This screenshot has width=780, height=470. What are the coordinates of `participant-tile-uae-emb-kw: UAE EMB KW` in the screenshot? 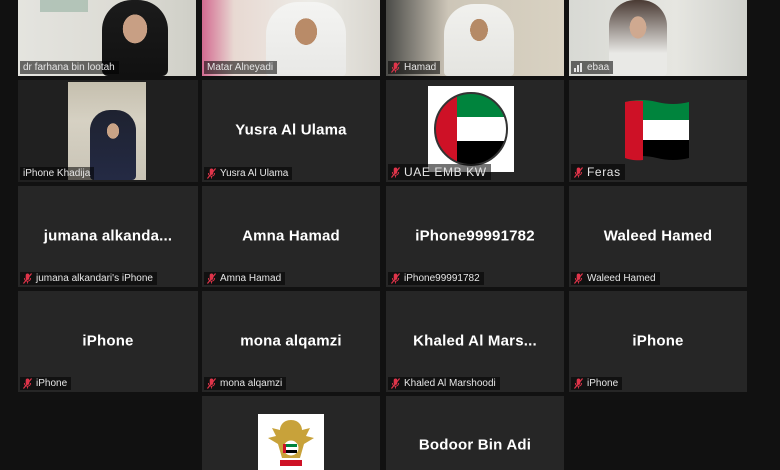 It's located at (475, 131).